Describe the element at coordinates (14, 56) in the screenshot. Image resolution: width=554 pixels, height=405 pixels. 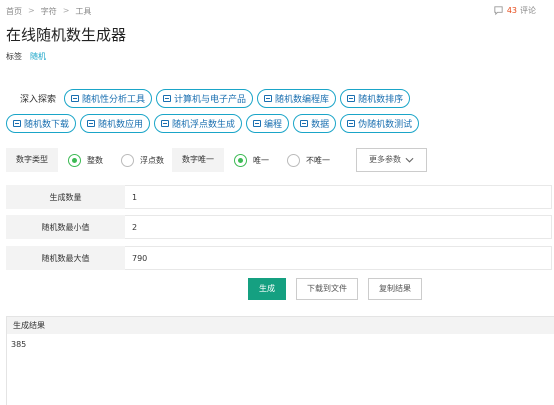
I see `tags-label: 标签` at that location.